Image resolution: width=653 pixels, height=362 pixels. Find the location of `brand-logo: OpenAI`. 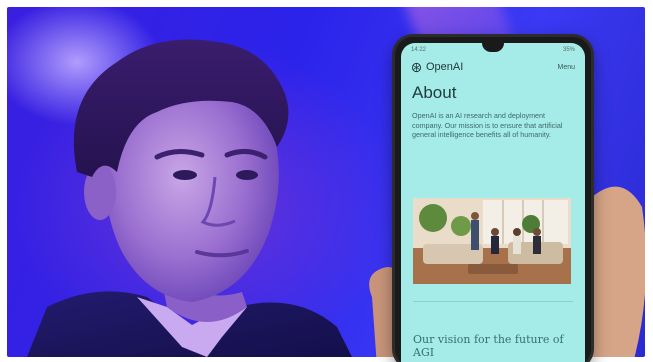

brand-logo: OpenAI is located at coordinates (437, 67).